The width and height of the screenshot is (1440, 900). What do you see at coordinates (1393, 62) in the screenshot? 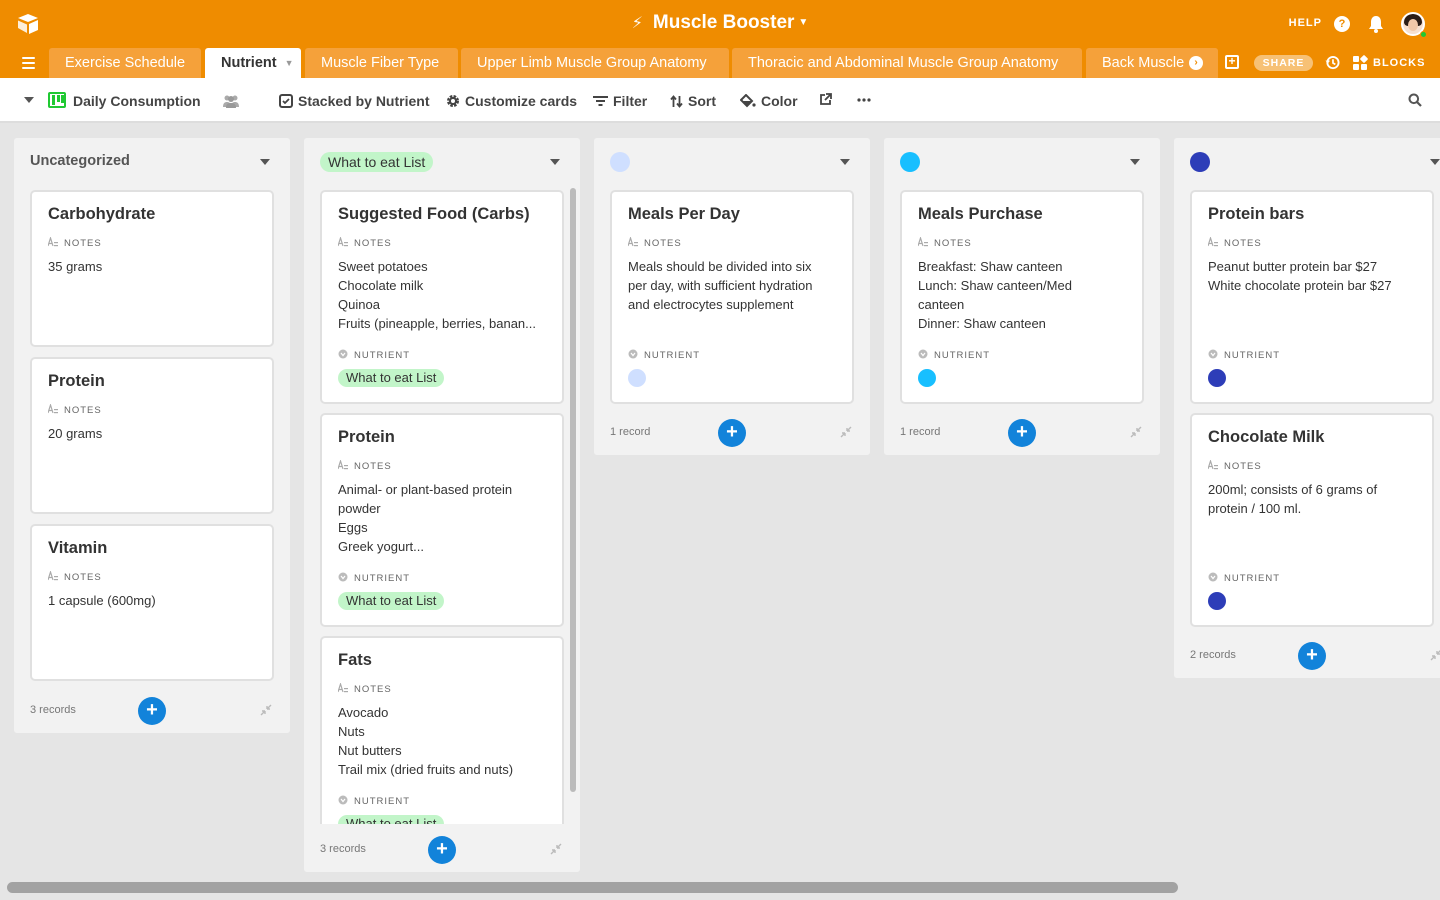
I see `blocks-button: BLOCKS` at bounding box center [1393, 62].